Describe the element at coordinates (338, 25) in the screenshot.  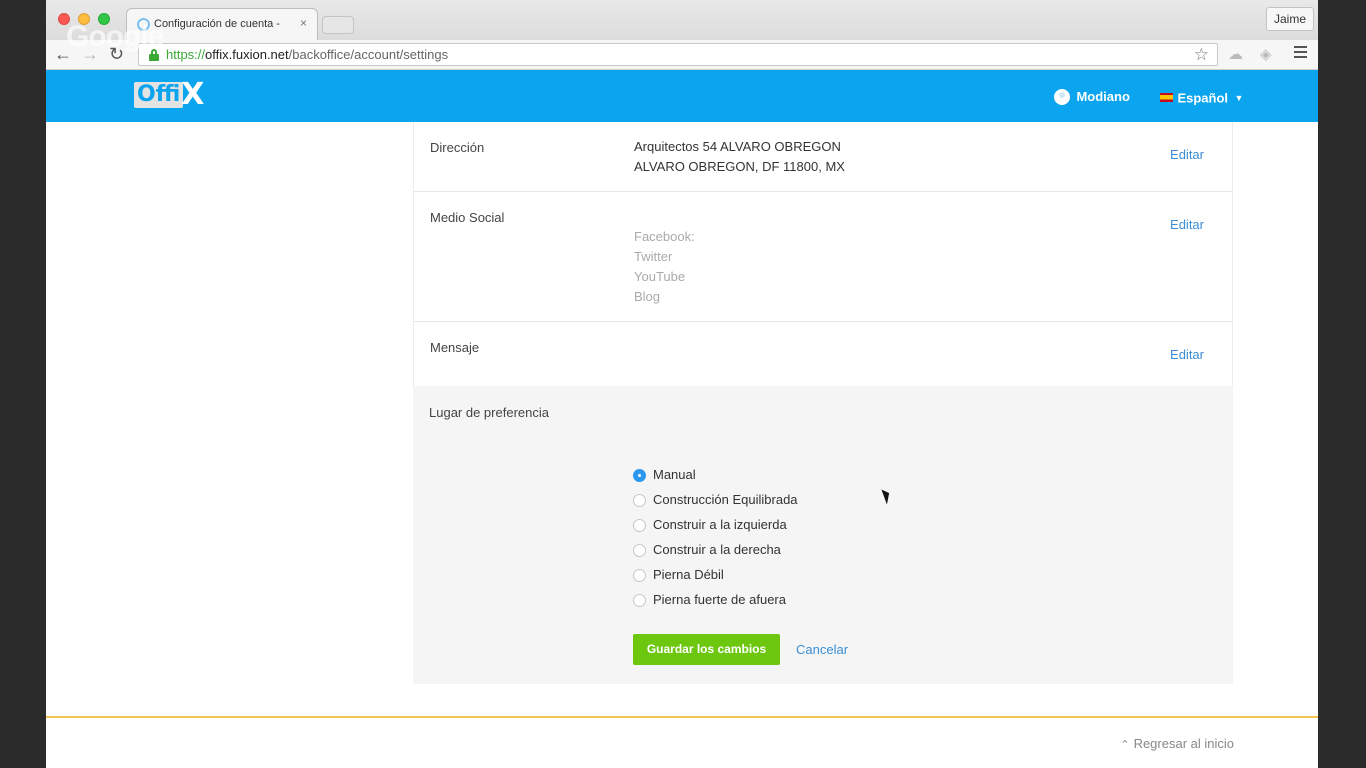
I see `new-tab-button` at that location.